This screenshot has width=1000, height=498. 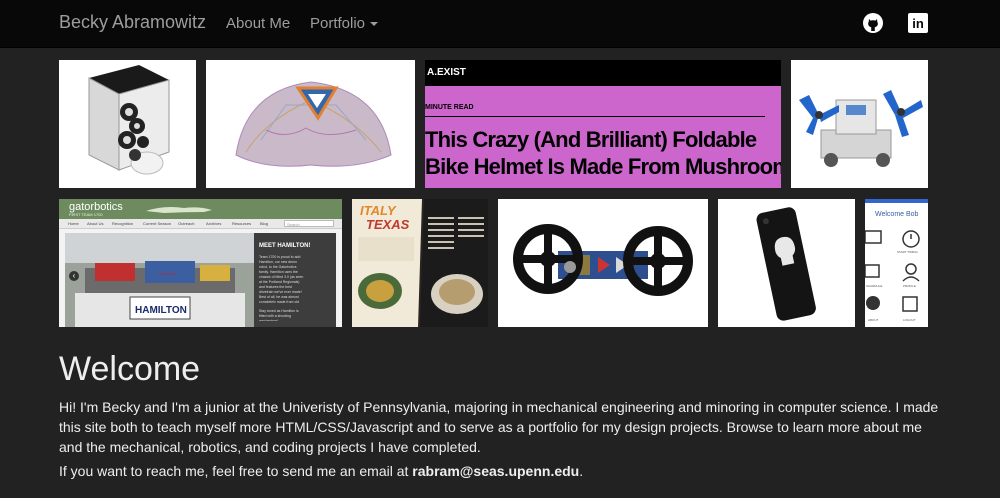 What do you see at coordinates (500, 24) in the screenshot?
I see `navbar: Becky Abramowitz About Me Portfolio in` at bounding box center [500, 24].